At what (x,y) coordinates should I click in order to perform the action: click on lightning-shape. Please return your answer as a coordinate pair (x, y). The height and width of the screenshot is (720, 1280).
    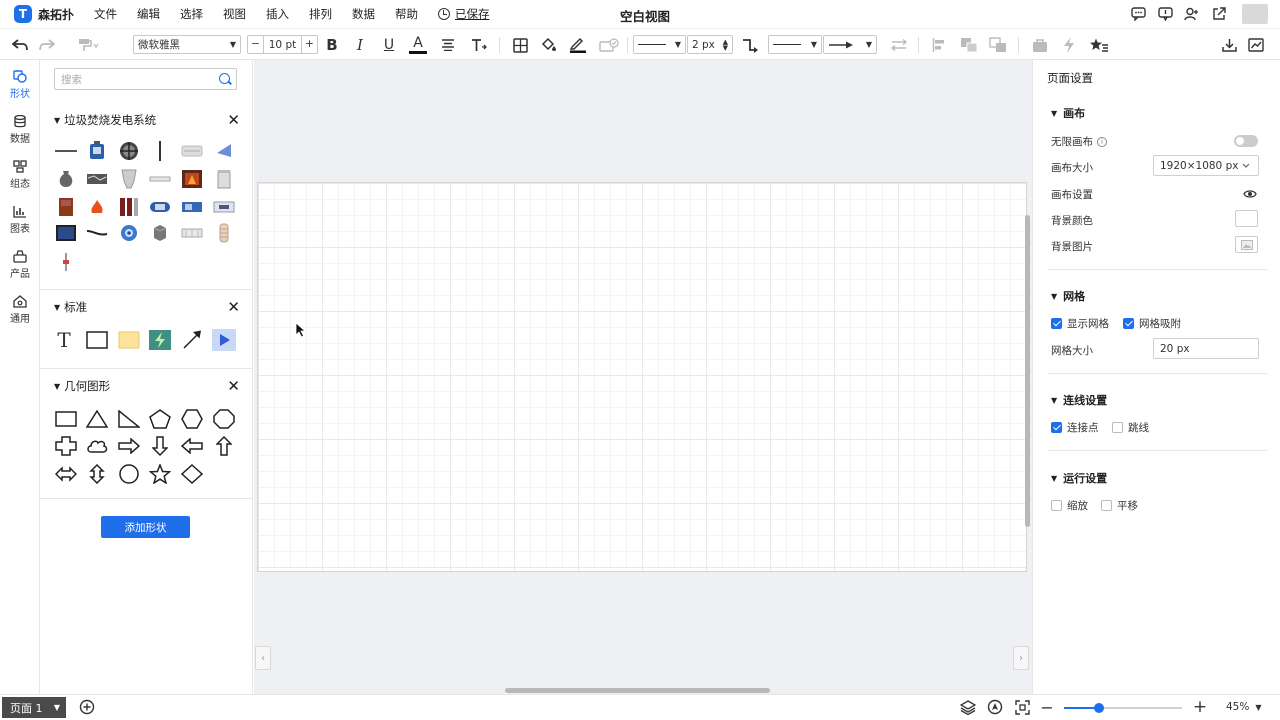
    Looking at the image, I should click on (160, 340).